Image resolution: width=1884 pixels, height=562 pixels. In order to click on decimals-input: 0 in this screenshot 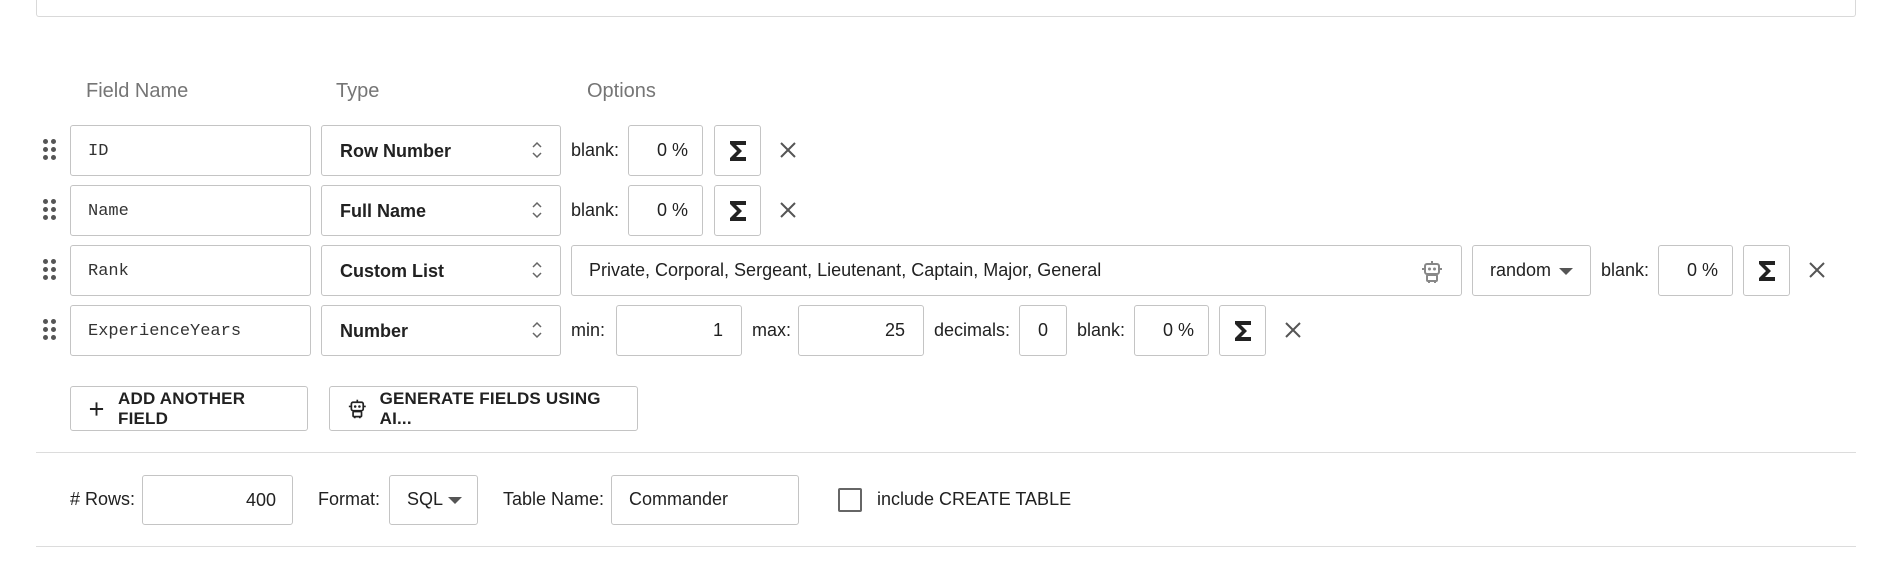, I will do `click(1043, 330)`.